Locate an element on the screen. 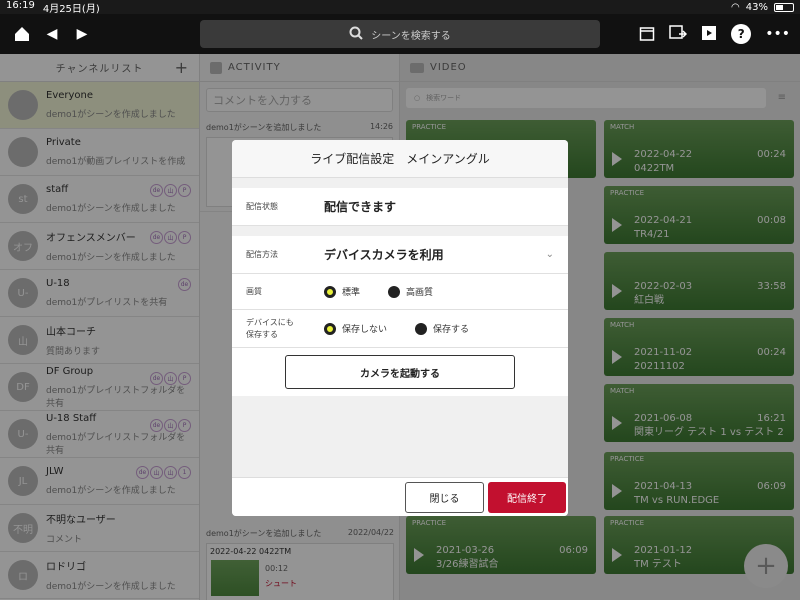 This screenshot has height=600, width=800. battery-fill is located at coordinates (779, 7).